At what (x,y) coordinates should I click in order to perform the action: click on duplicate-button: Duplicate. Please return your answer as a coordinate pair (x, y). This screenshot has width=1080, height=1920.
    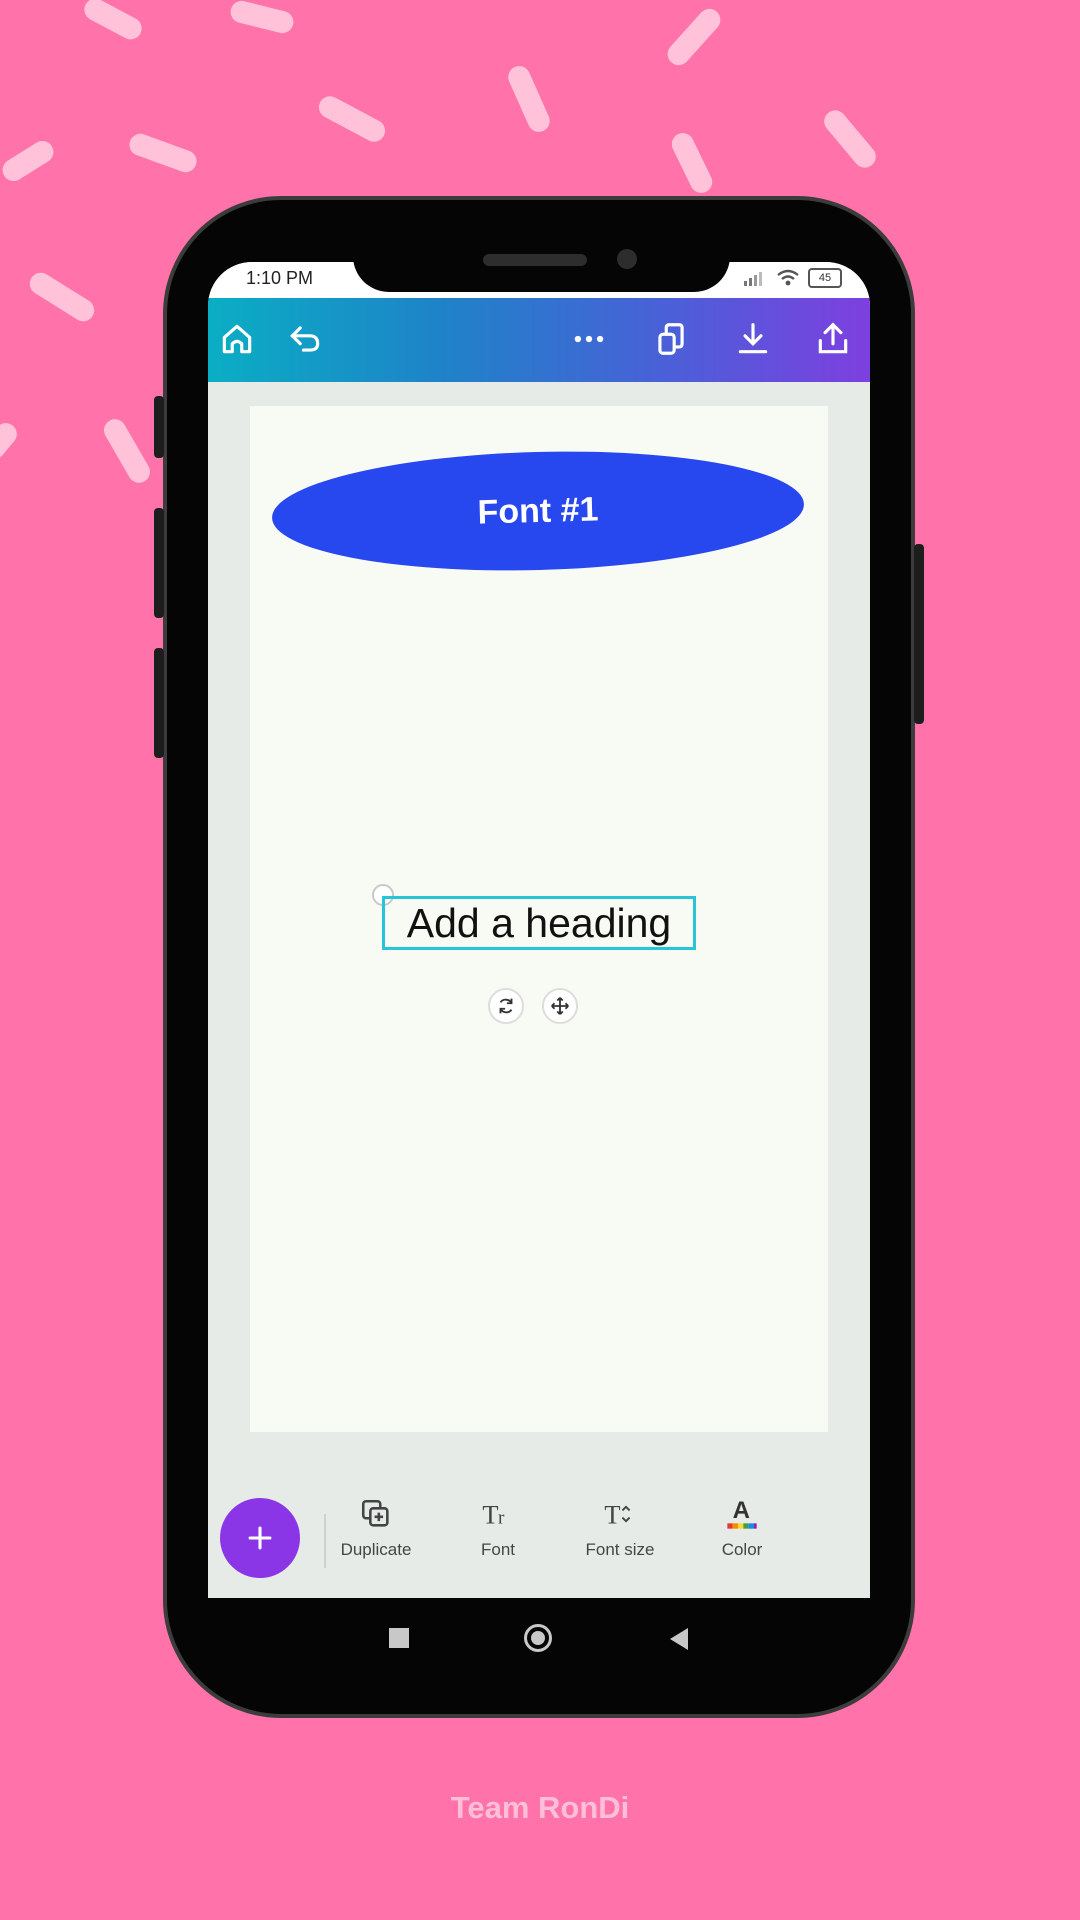
    Looking at the image, I should click on (376, 1534).